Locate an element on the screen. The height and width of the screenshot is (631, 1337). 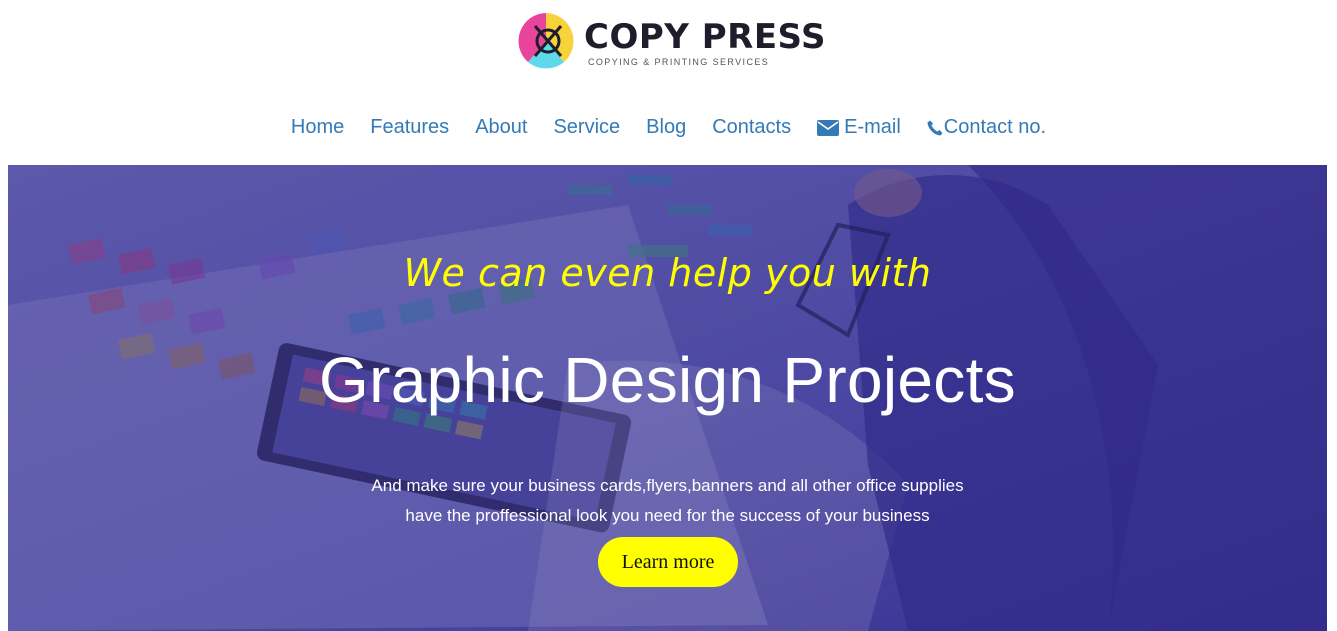
brand-name: COPY PRESS is located at coordinates (705, 37).